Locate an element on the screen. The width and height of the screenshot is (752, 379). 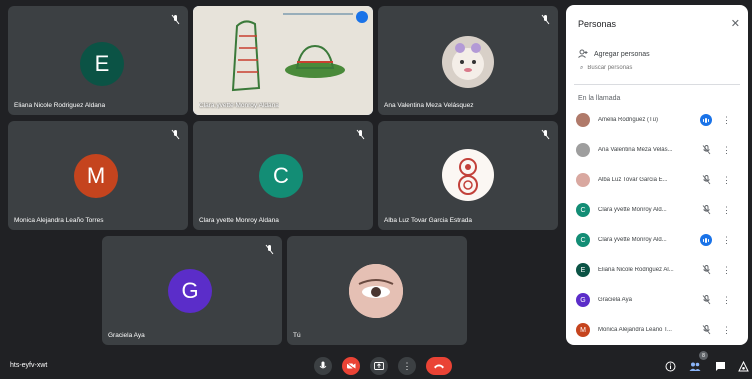
add-people-button: Agregar personas is located at coordinates (614, 54).